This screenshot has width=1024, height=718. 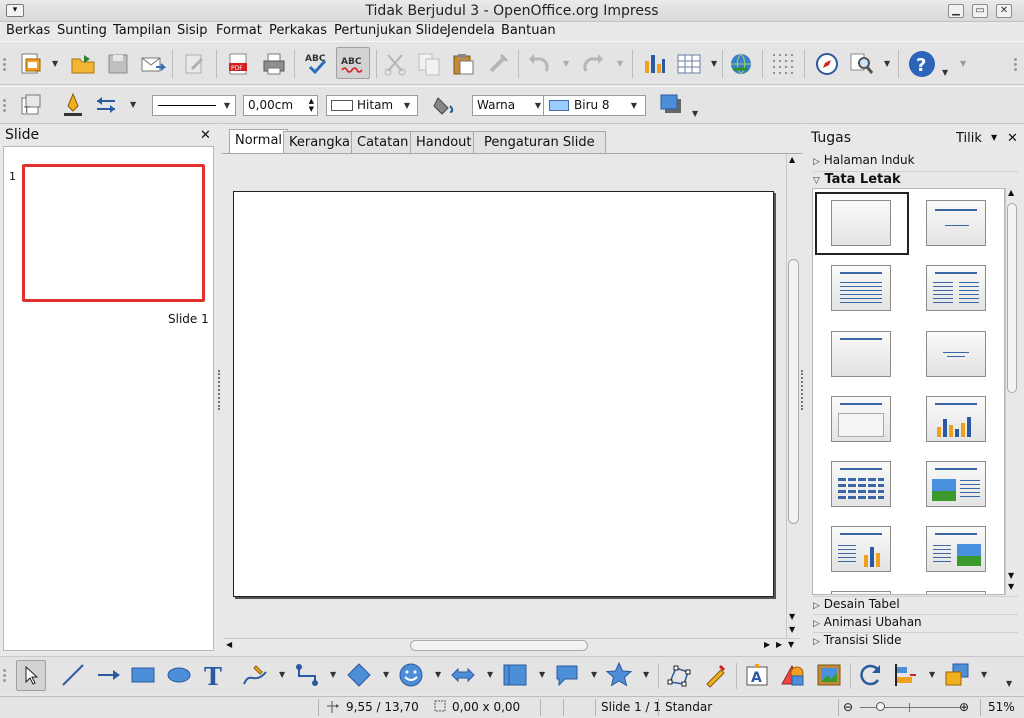 I want to click on zoom-slider-thumb, so click(x=880, y=706).